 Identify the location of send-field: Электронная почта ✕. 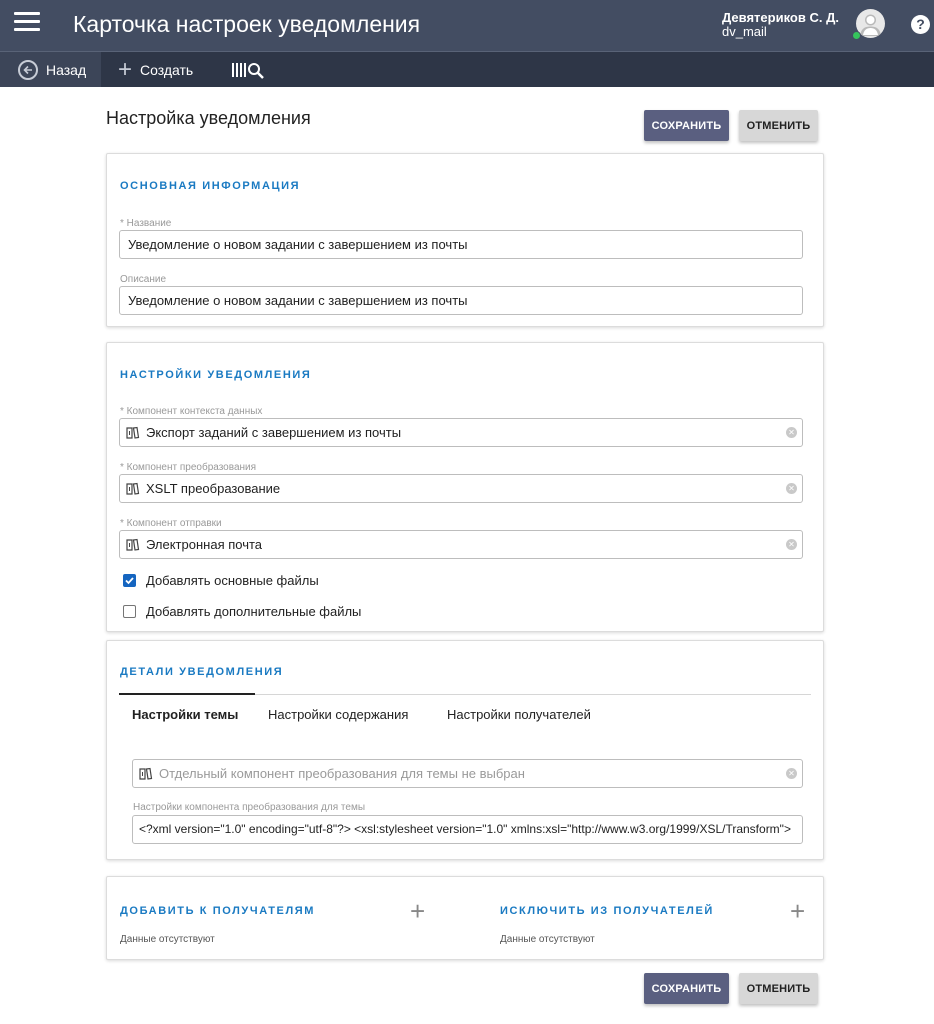
(461, 544).